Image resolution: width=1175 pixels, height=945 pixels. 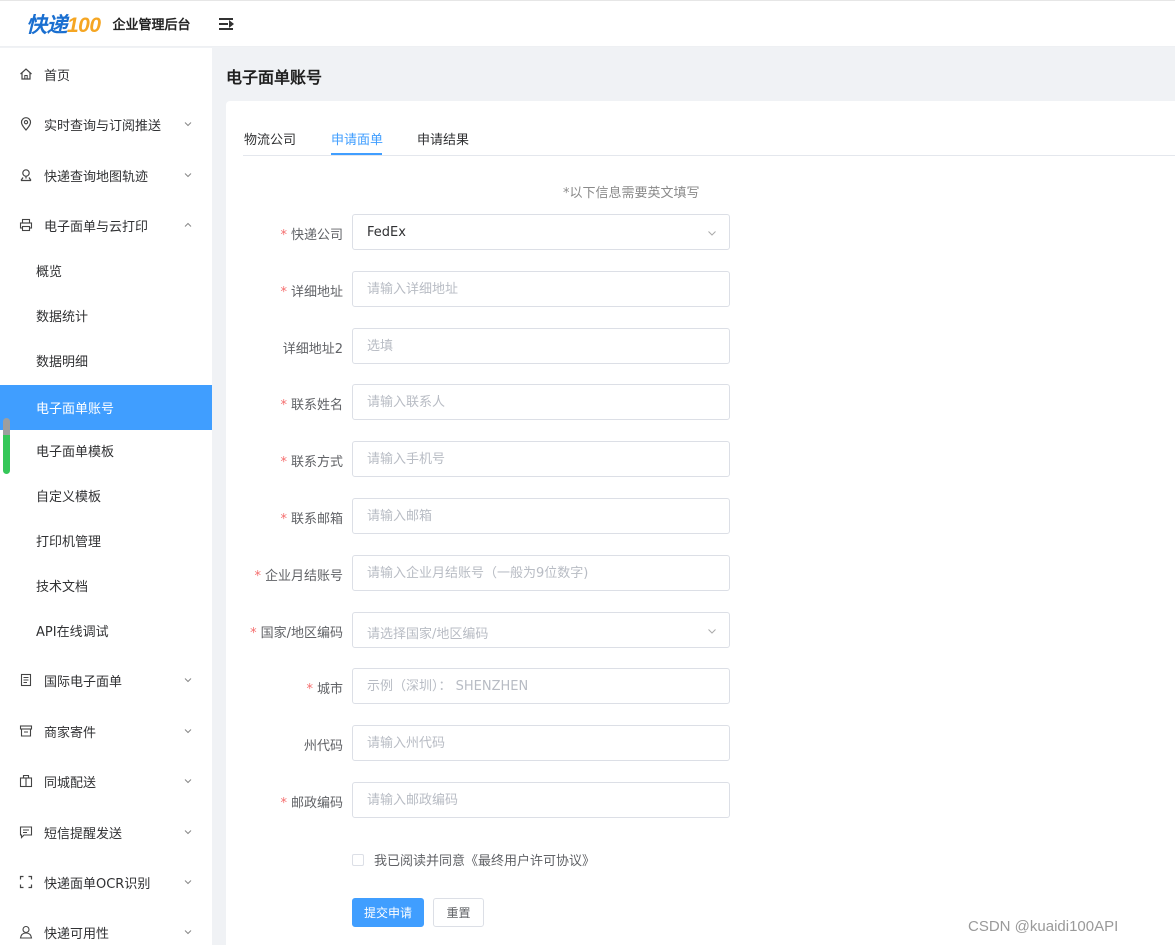 I want to click on sidebar-subitem-custom-template: 自定义模板, so click(x=106, y=495).